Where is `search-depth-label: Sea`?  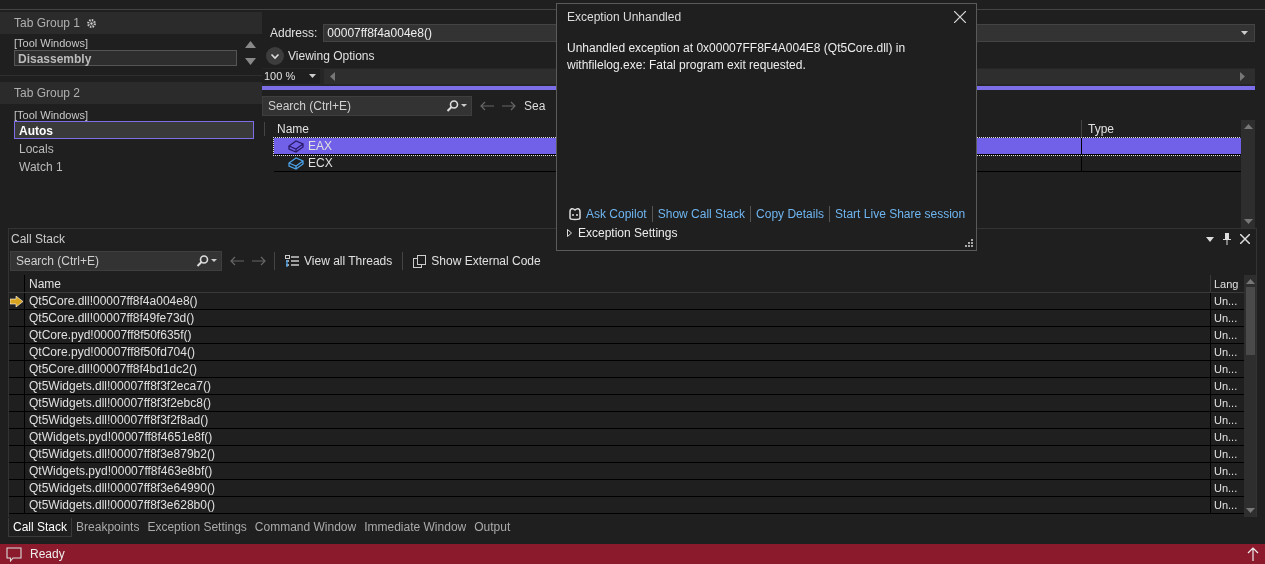 search-depth-label: Sea is located at coordinates (535, 106).